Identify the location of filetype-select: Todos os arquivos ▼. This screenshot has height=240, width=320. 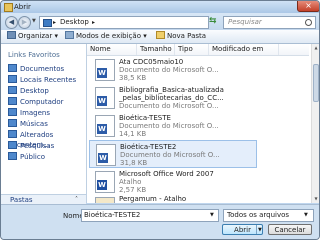
(268, 215).